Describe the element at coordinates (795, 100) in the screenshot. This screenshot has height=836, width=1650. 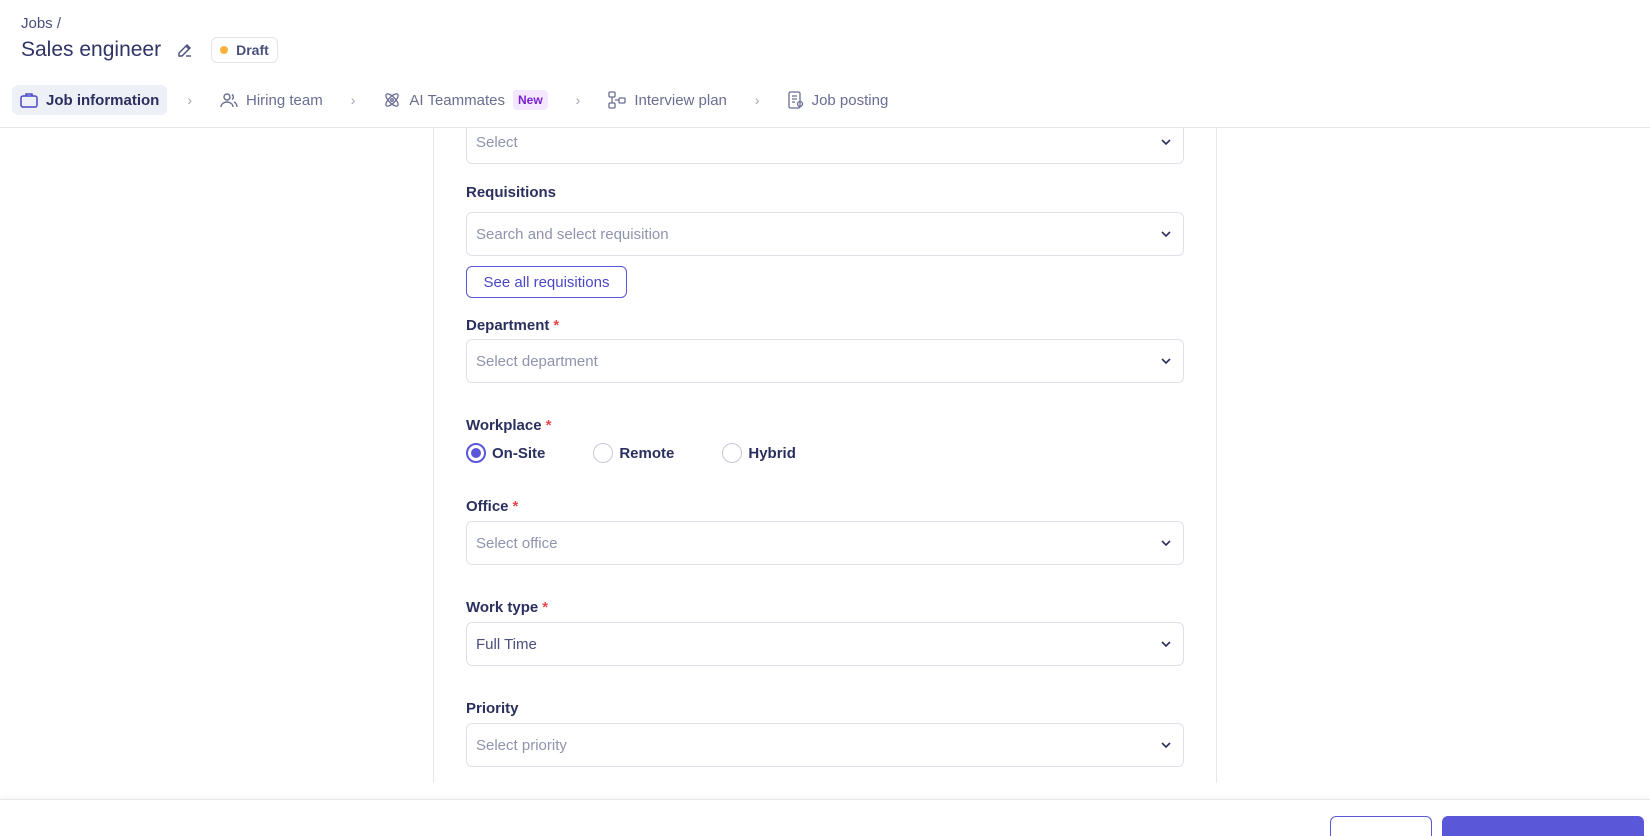
I see `document-icon` at that location.